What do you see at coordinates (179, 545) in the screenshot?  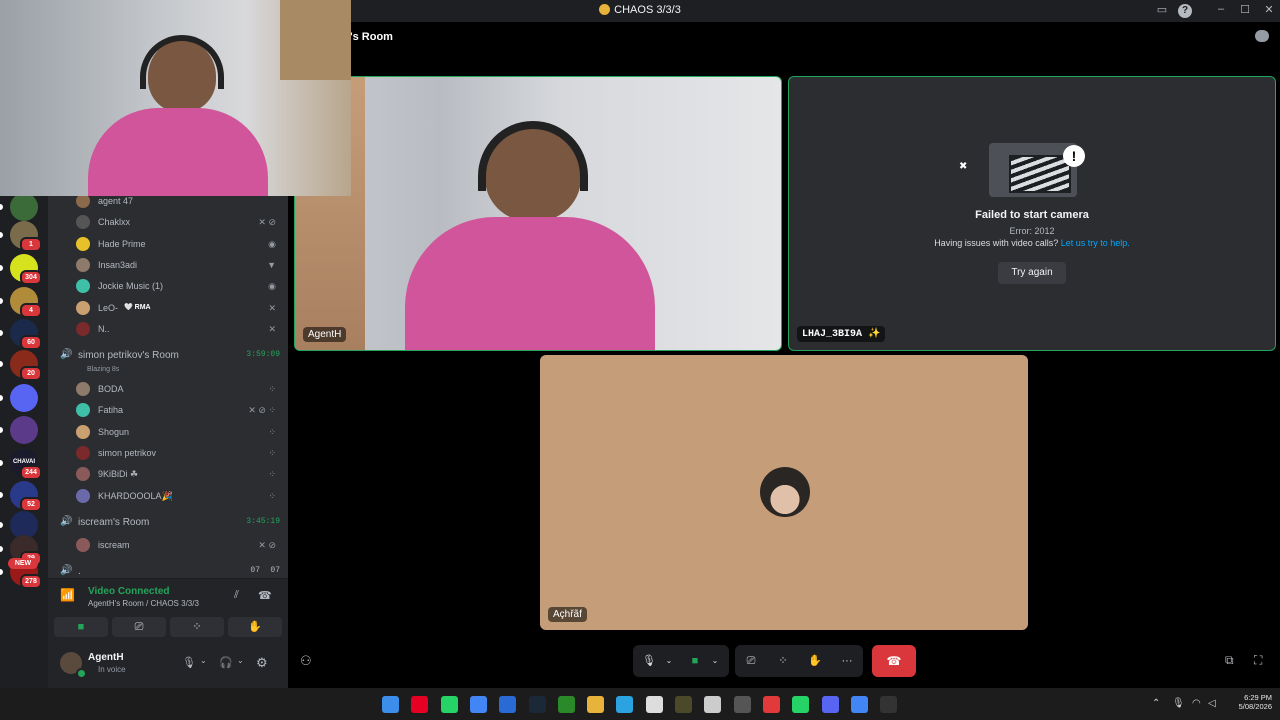 I see `member-item: iscream ✕ ⊘` at bounding box center [179, 545].